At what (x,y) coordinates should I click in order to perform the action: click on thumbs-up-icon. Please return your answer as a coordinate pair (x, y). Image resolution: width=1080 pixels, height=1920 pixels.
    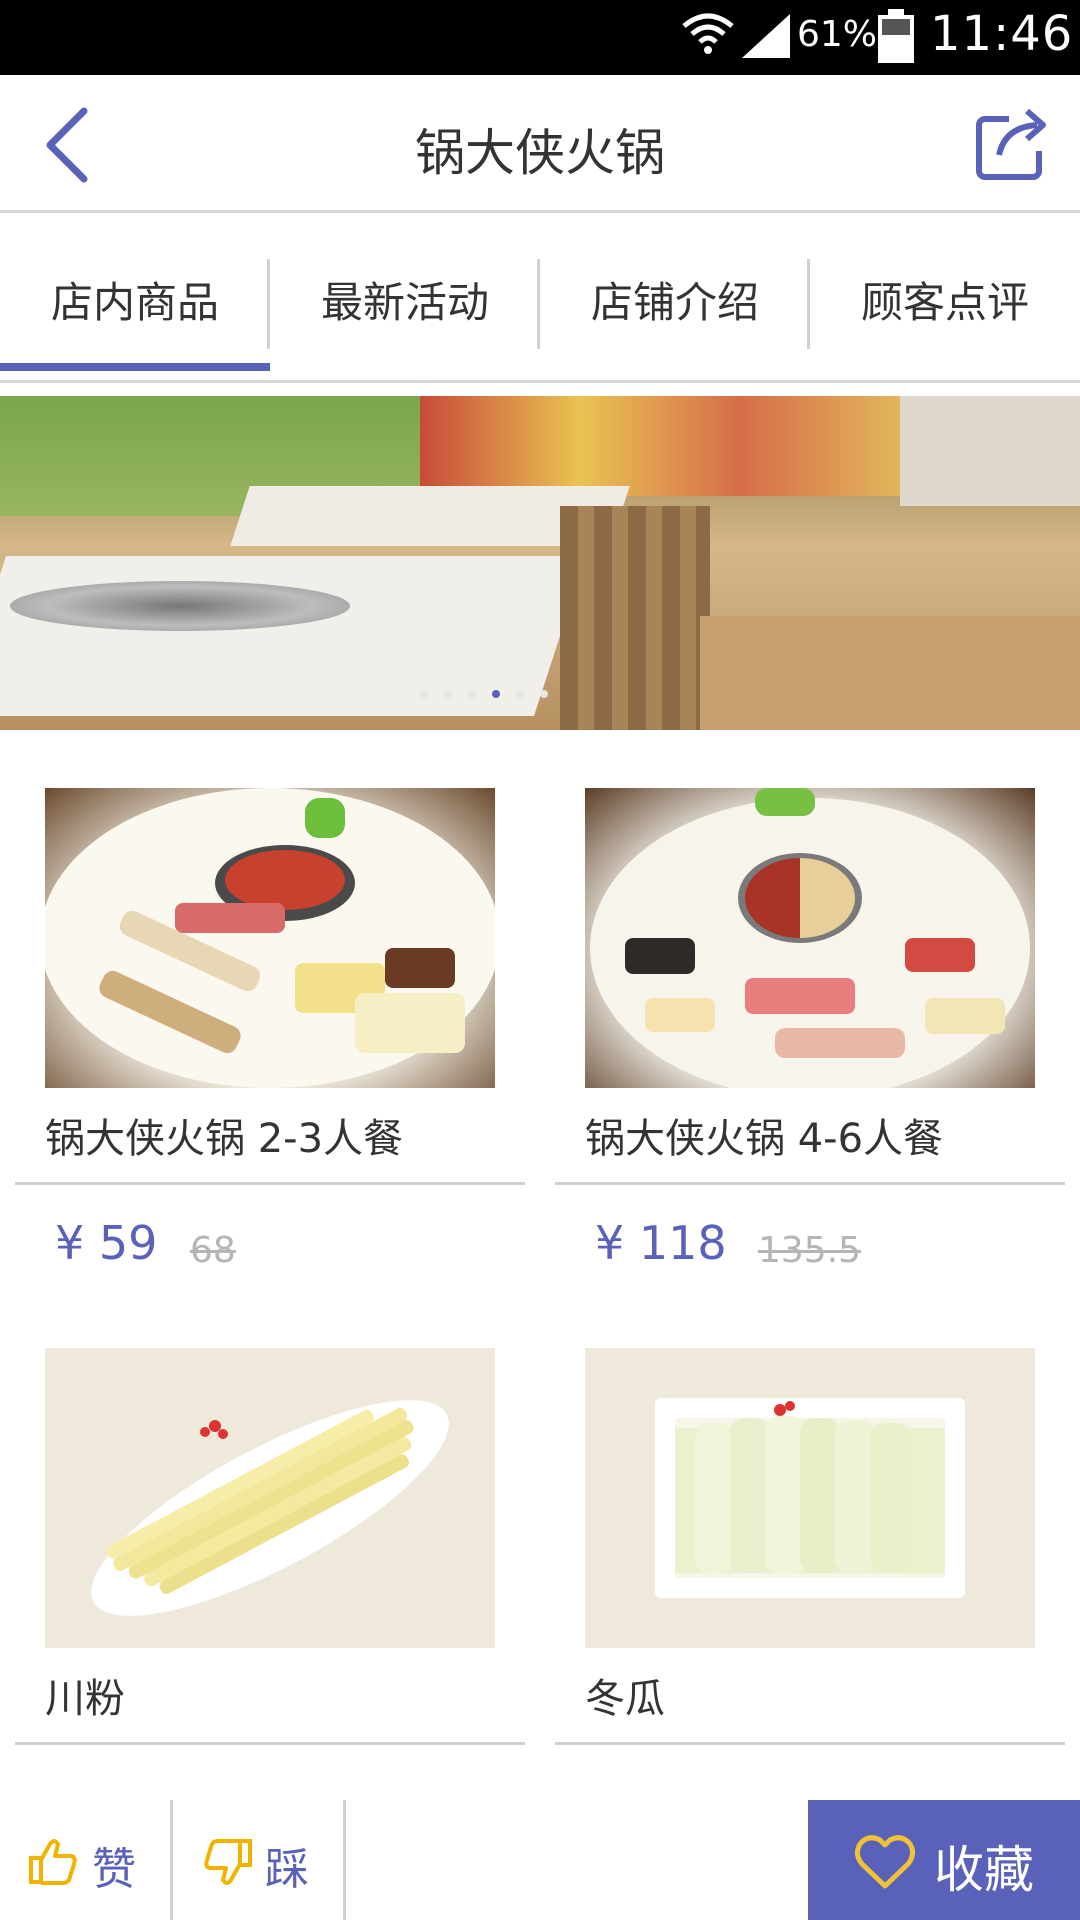
    Looking at the image, I should click on (53, 1862).